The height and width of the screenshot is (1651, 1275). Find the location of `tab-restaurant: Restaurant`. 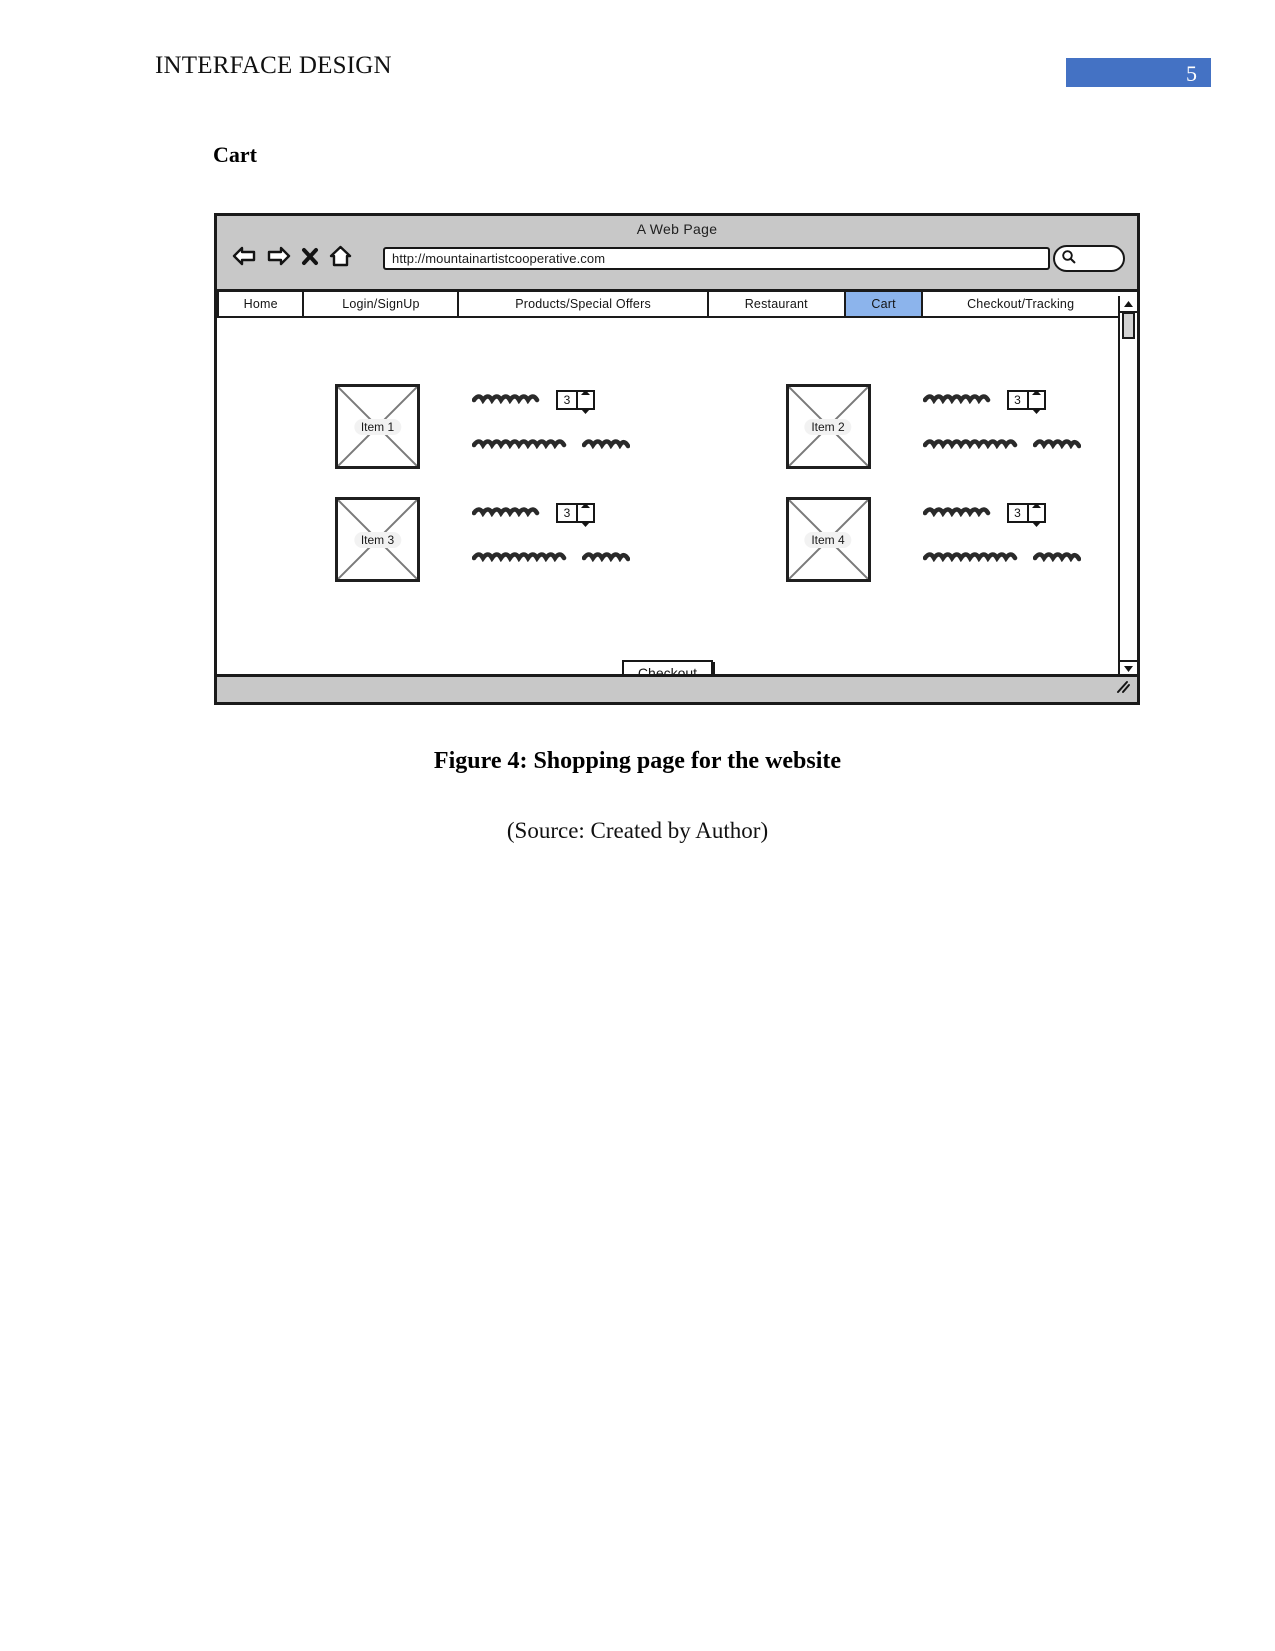

tab-restaurant: Restaurant is located at coordinates (777, 304).